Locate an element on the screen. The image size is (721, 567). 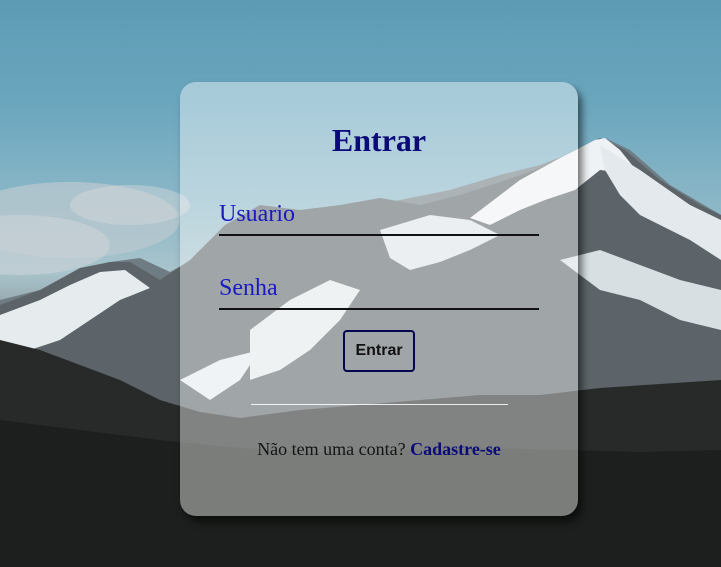
signup-prompt-line: Não tem uma conta? Cadastre-se is located at coordinates (379, 449).